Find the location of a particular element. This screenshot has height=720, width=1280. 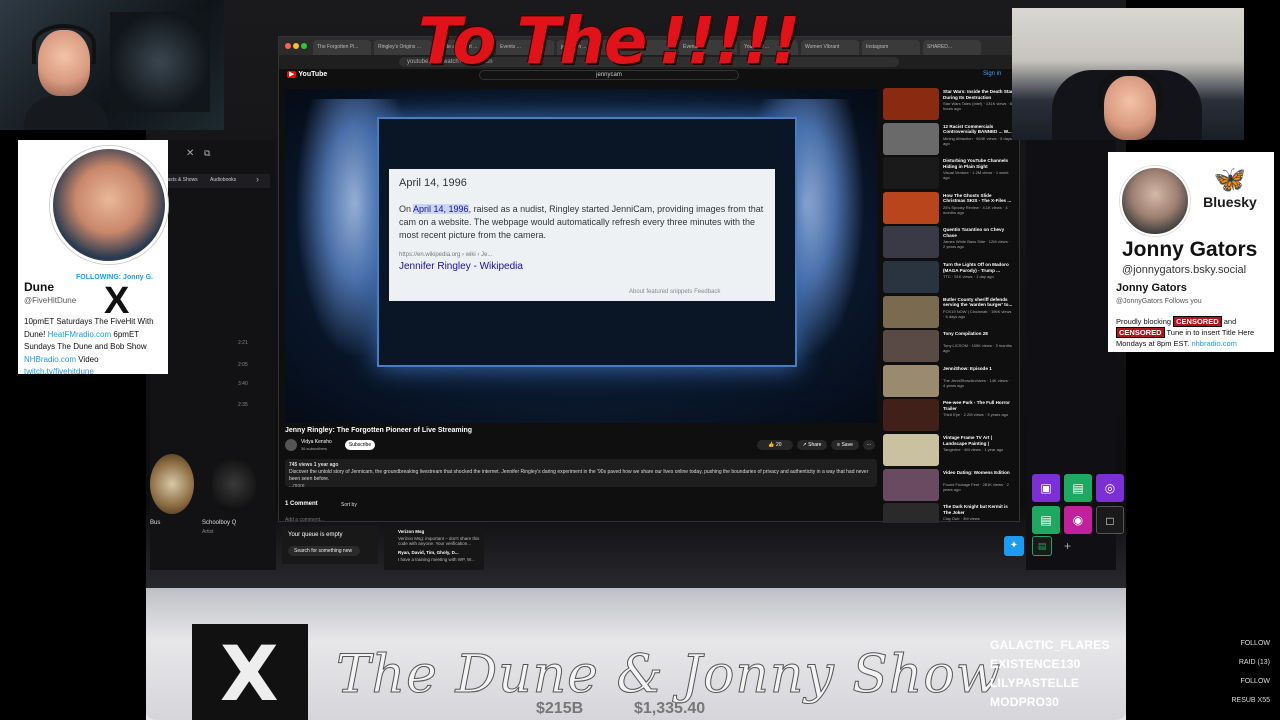

subscribe-button: Subscribe is located at coordinates (360, 445).